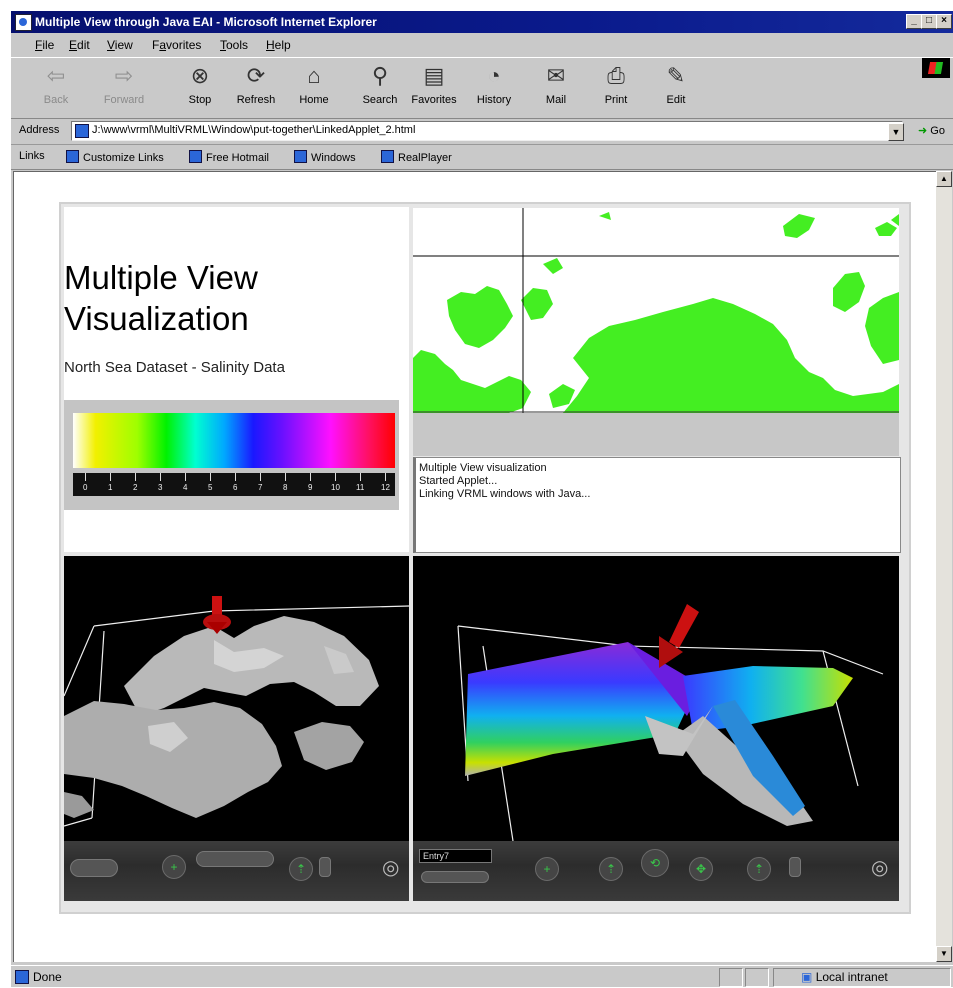  I want to click on vrml-nav-dashboard: + ⇡ ◎, so click(236, 871).